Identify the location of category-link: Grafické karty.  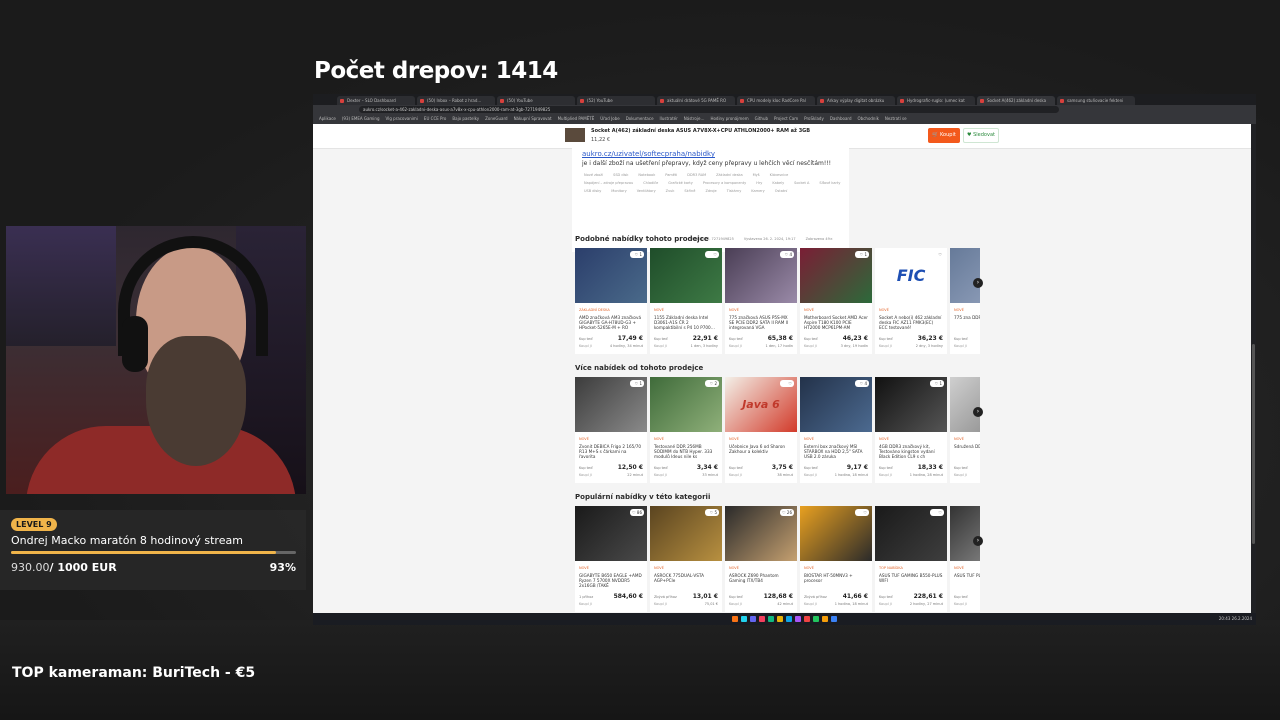
(680, 183).